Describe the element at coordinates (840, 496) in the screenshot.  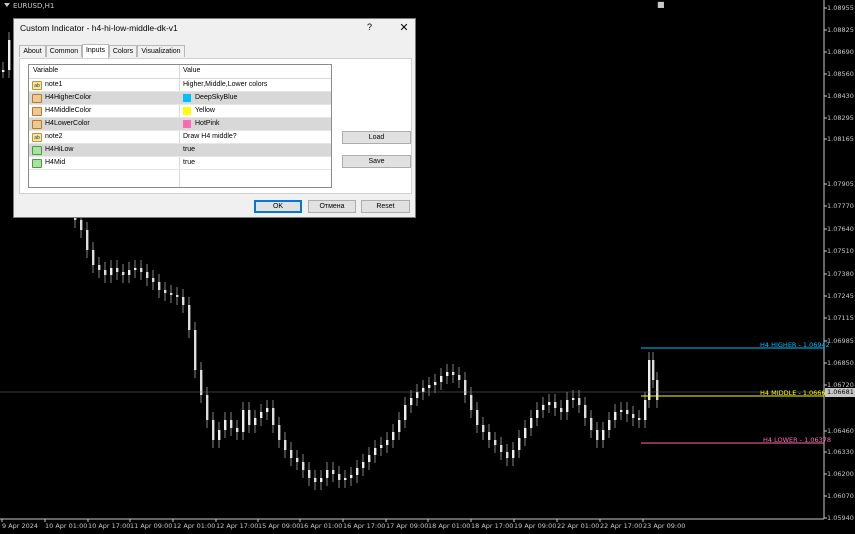
I see `price-label: 1.06070` at that location.